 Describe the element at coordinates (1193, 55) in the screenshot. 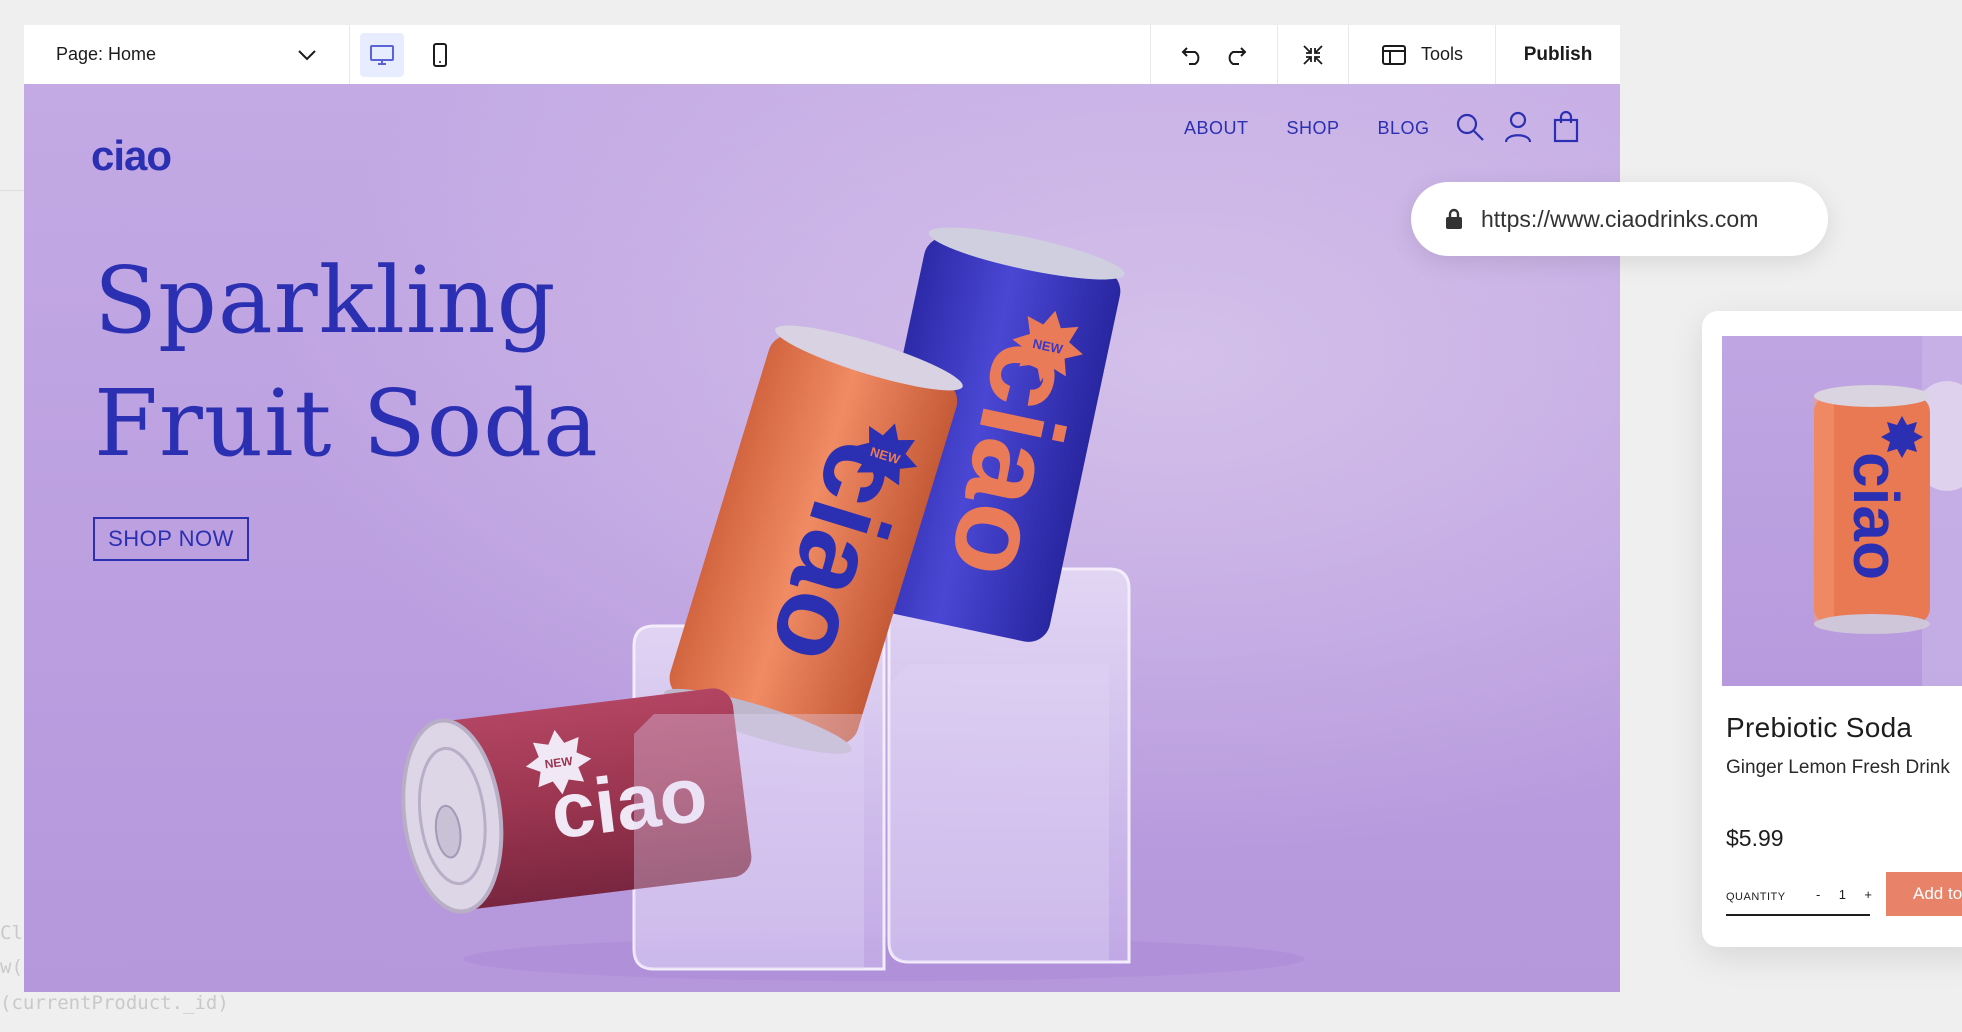

I see `undo-icon` at that location.